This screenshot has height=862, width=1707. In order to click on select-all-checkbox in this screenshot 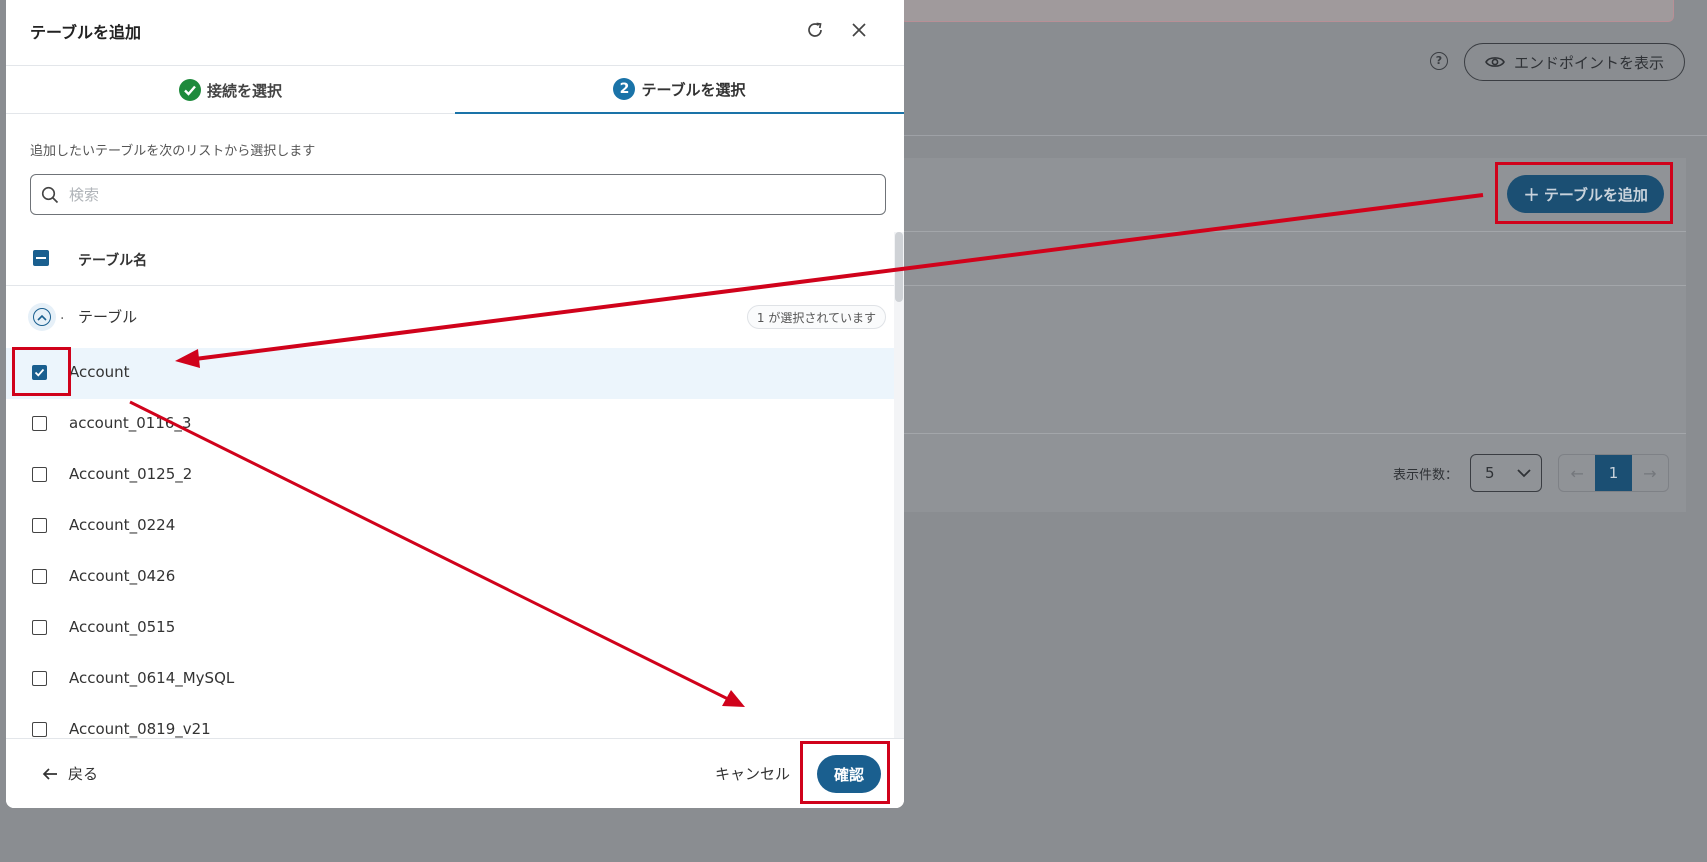, I will do `click(41, 258)`.